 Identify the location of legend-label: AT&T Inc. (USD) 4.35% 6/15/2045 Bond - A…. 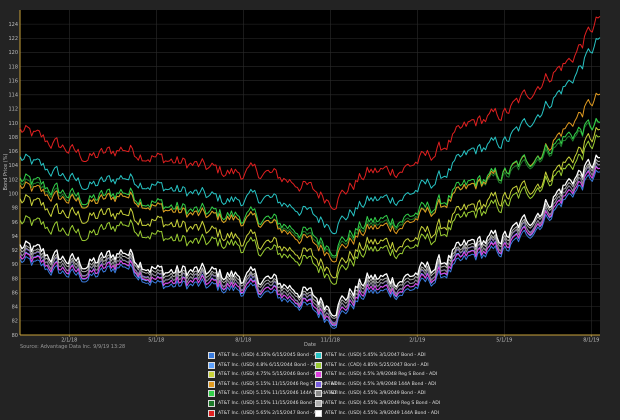
(270, 355).